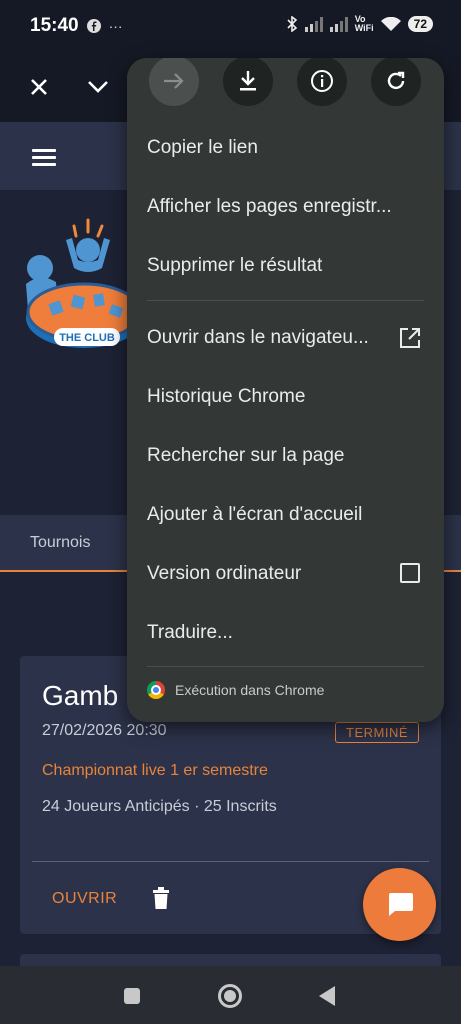  I want to click on status-bar: 15:40 ··· Vo WiFi 72, so click(230, 26).